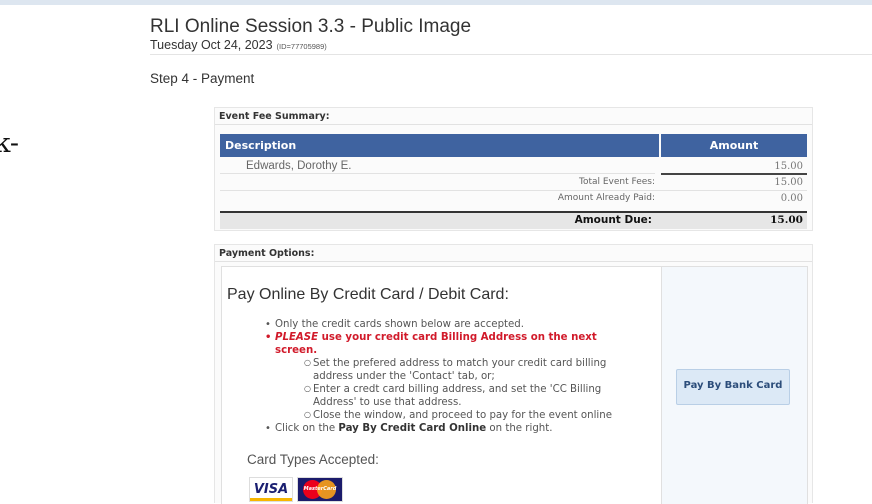 Image resolution: width=872 pixels, height=504 pixels. I want to click on sub-instruction-item-cont: Address' to use that address., so click(387, 402).